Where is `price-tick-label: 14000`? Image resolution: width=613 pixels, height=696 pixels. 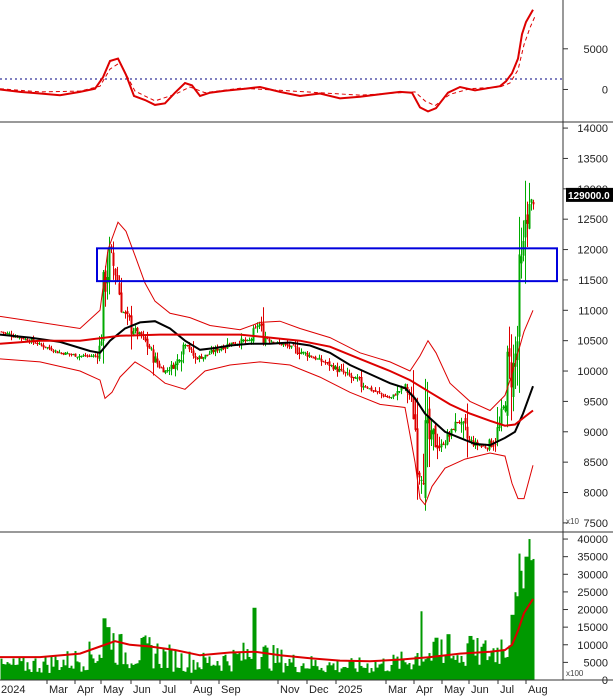
price-tick-label: 14000 is located at coordinates (592, 129).